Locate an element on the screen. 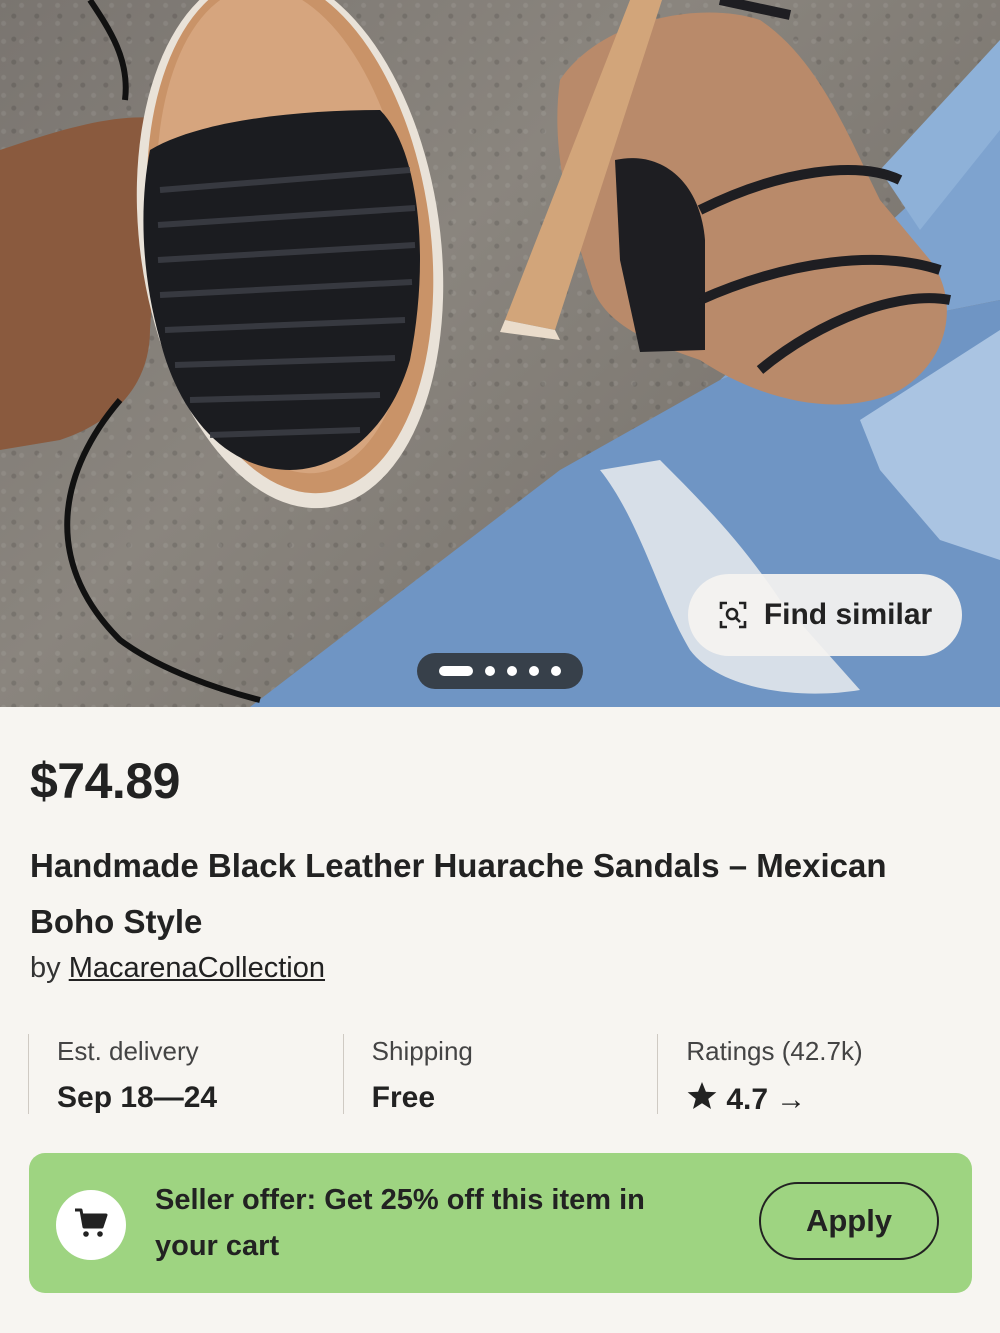 This screenshot has width=1000, height=1333. delivery-info: Est. delivery Sep 18—24 is located at coordinates (185, 1074).